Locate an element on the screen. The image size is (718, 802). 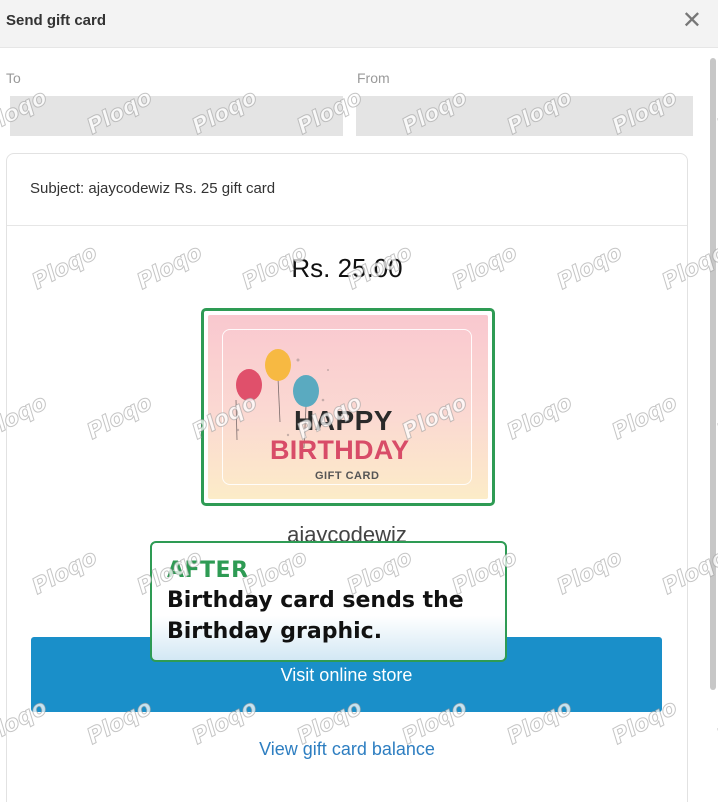
gift-card-happy-text: HAPPY is located at coordinates (343, 420).